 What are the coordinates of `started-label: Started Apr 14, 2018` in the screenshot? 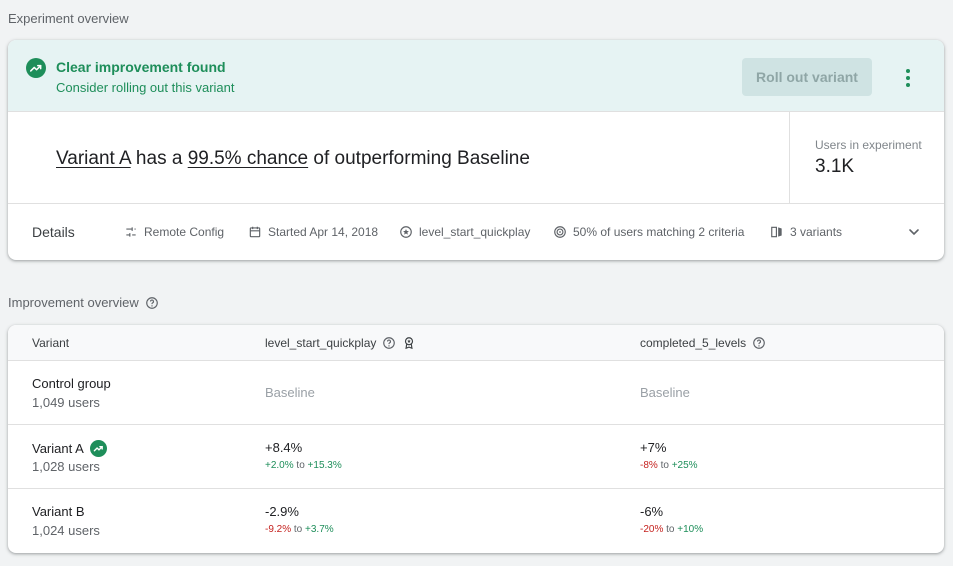 It's located at (323, 232).